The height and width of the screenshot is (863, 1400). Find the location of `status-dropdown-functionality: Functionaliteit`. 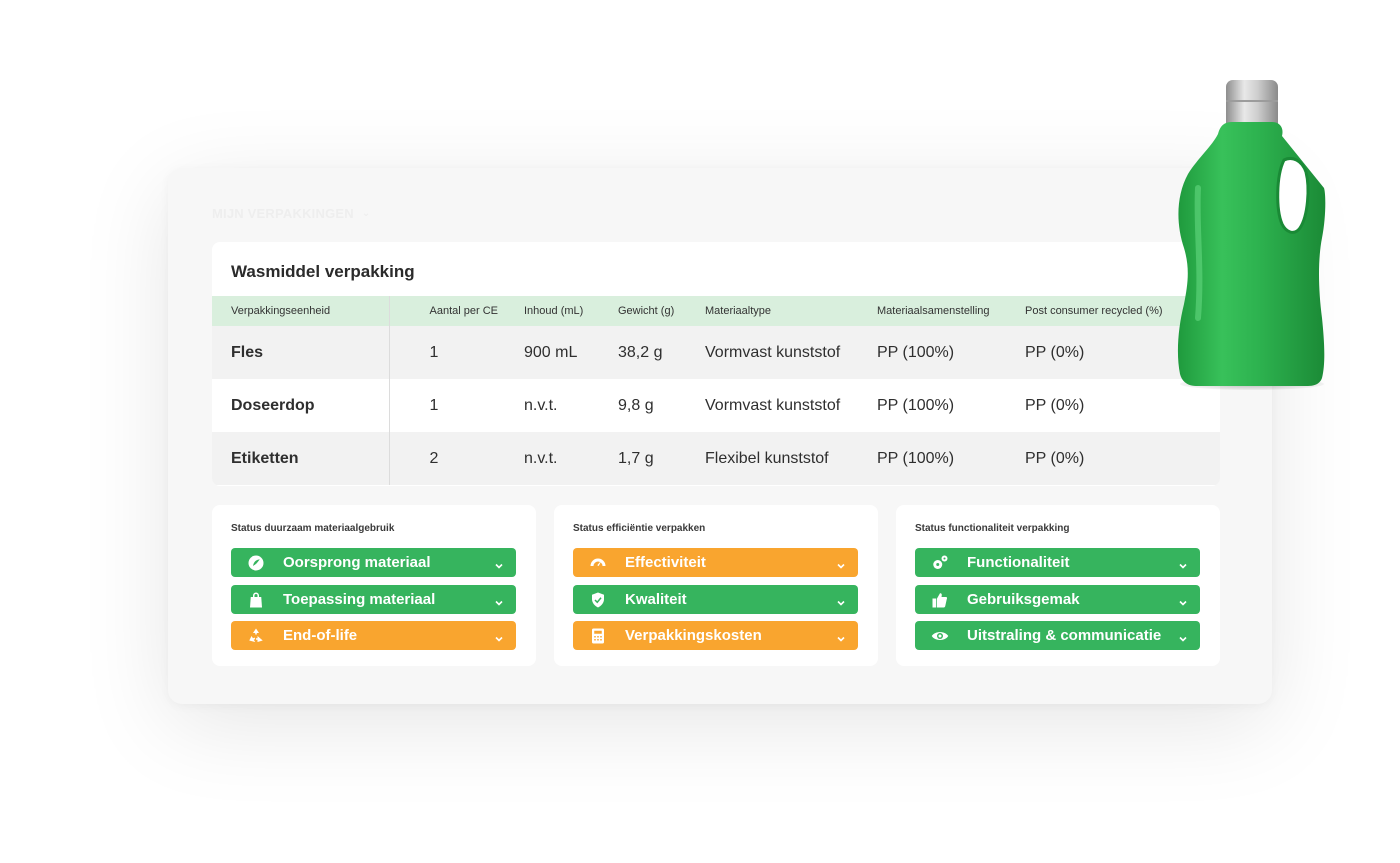

status-dropdown-functionality: Functionaliteit is located at coordinates (1057, 562).